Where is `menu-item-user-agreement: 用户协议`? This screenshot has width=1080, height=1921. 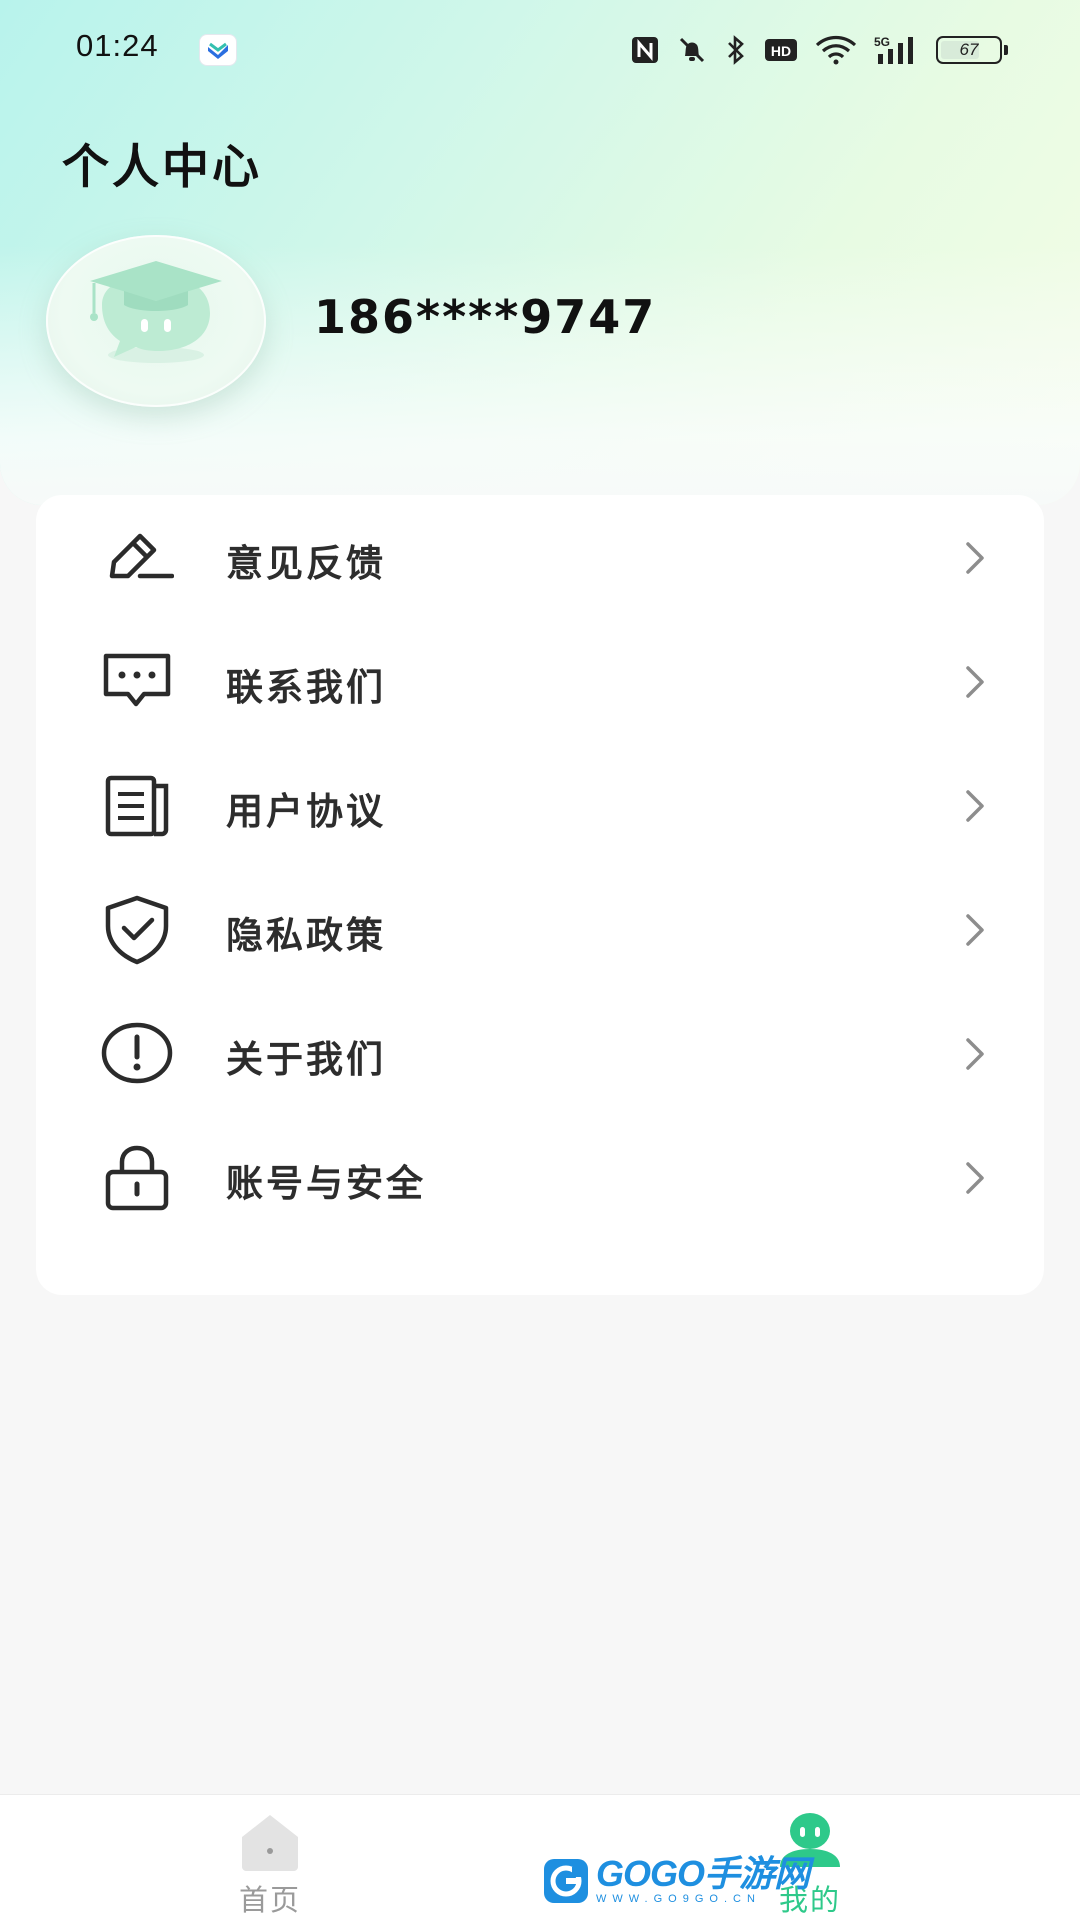
menu-item-user-agreement: 用户协议 is located at coordinates (540, 805).